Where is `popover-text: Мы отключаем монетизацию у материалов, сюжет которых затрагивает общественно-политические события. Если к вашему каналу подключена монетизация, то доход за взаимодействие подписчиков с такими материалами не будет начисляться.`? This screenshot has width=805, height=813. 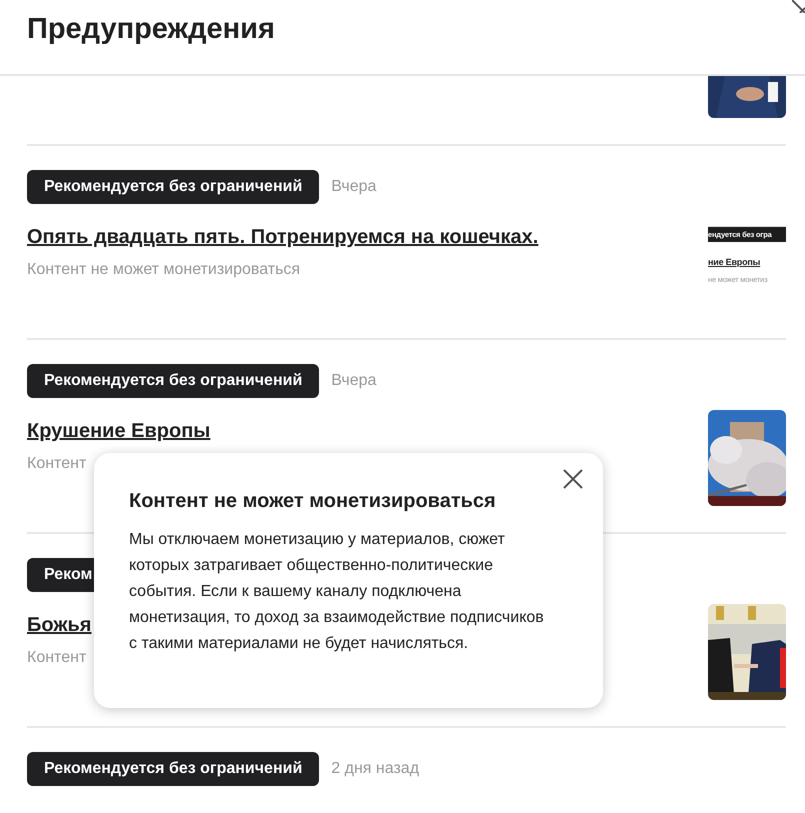 popover-text: Мы отключаем монетизацию у материалов, сюжет которых затрагивает общественно-политические события. Если к вашему каналу подключена монетизация, то доход за взаимодействие подписчиков с такими материалами не будет начисляться. is located at coordinates (337, 592).